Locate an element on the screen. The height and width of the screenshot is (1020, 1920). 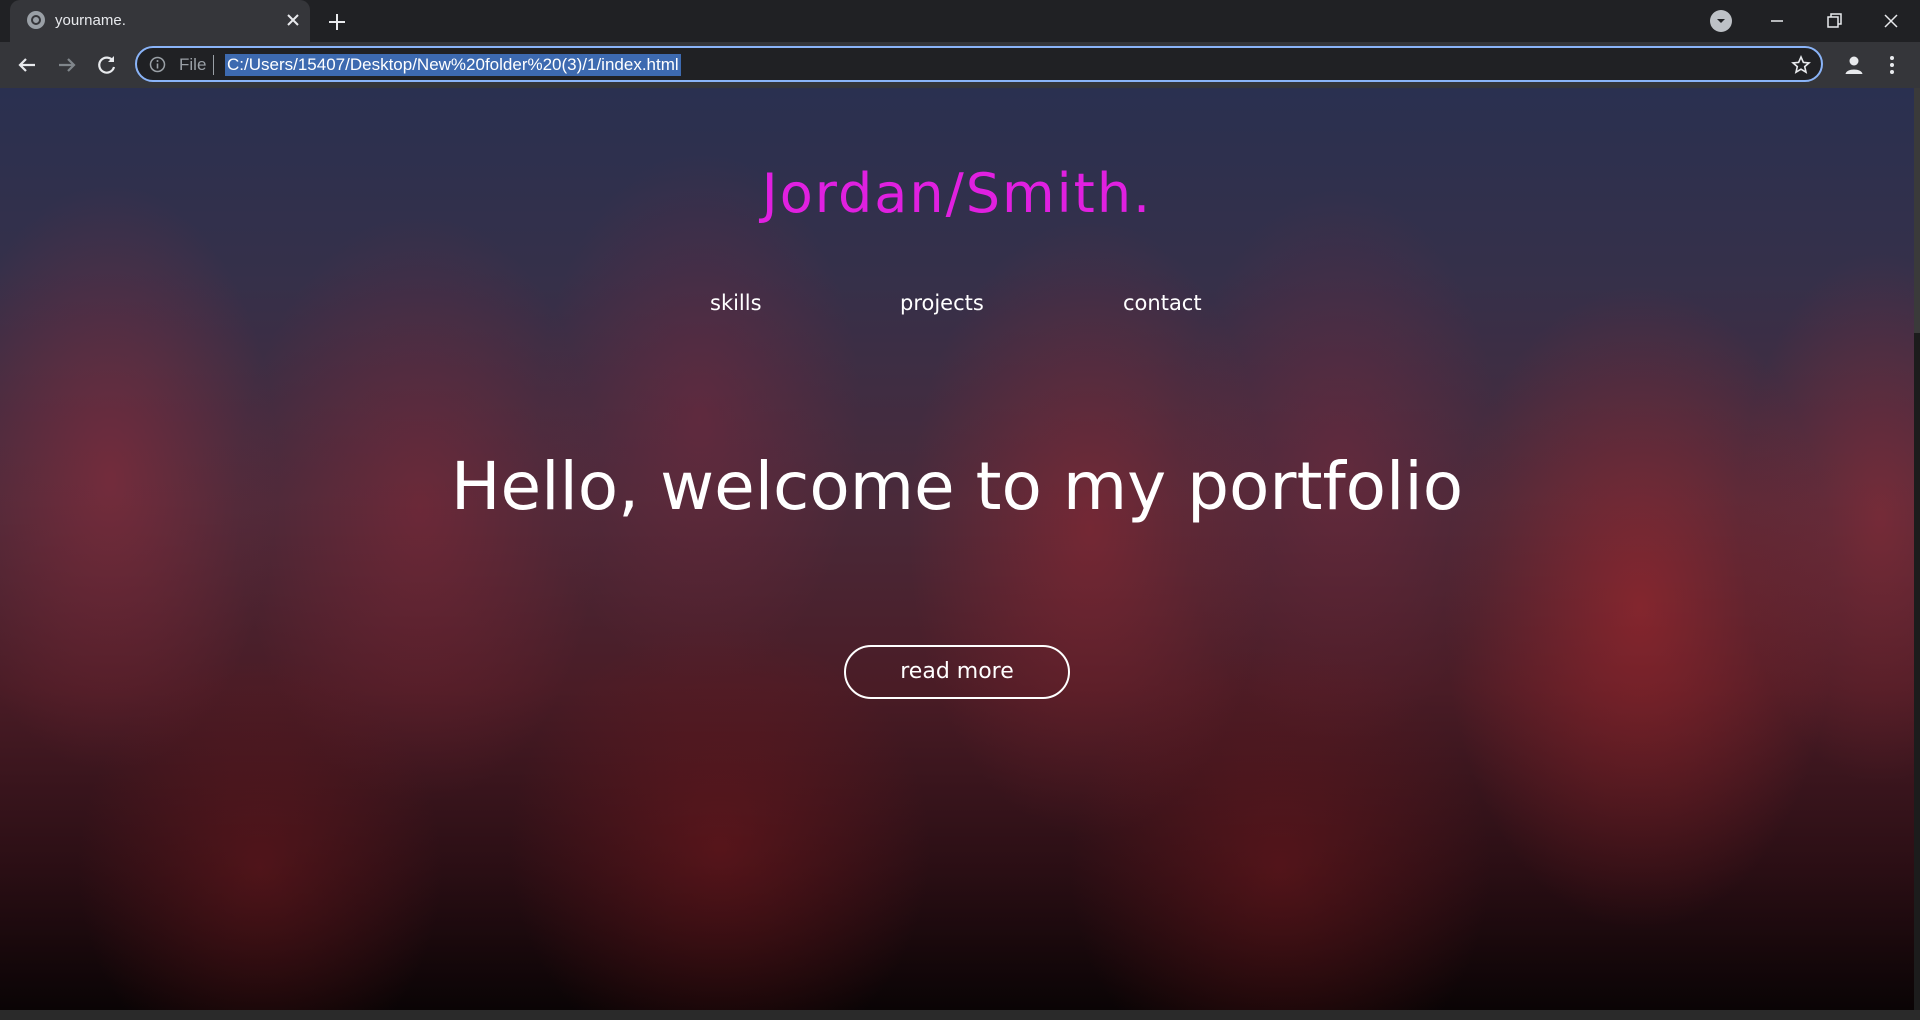
nav-link-contact: contact is located at coordinates (1162, 303).